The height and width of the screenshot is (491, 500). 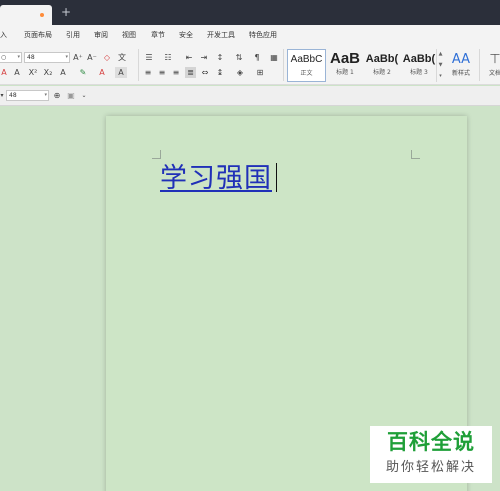 I want to click on text-tool-icon: ⊤, so click(x=494, y=59).